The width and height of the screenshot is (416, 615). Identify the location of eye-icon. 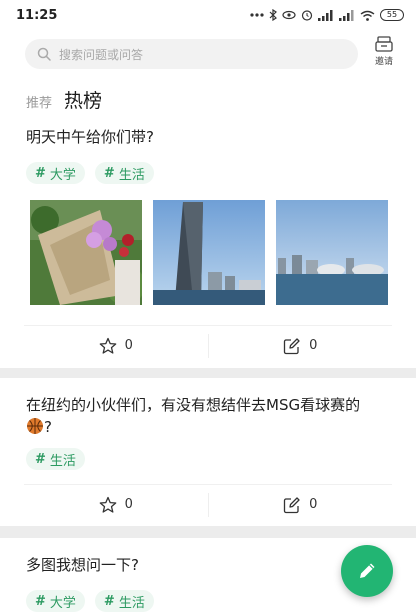
(289, 15).